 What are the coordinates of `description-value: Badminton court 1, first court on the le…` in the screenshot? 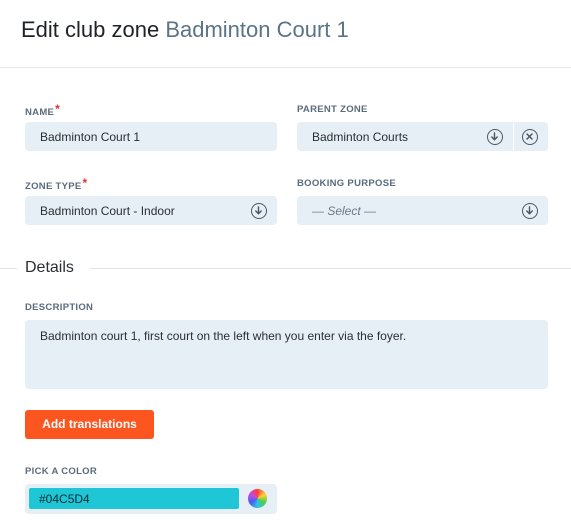 It's located at (223, 336).